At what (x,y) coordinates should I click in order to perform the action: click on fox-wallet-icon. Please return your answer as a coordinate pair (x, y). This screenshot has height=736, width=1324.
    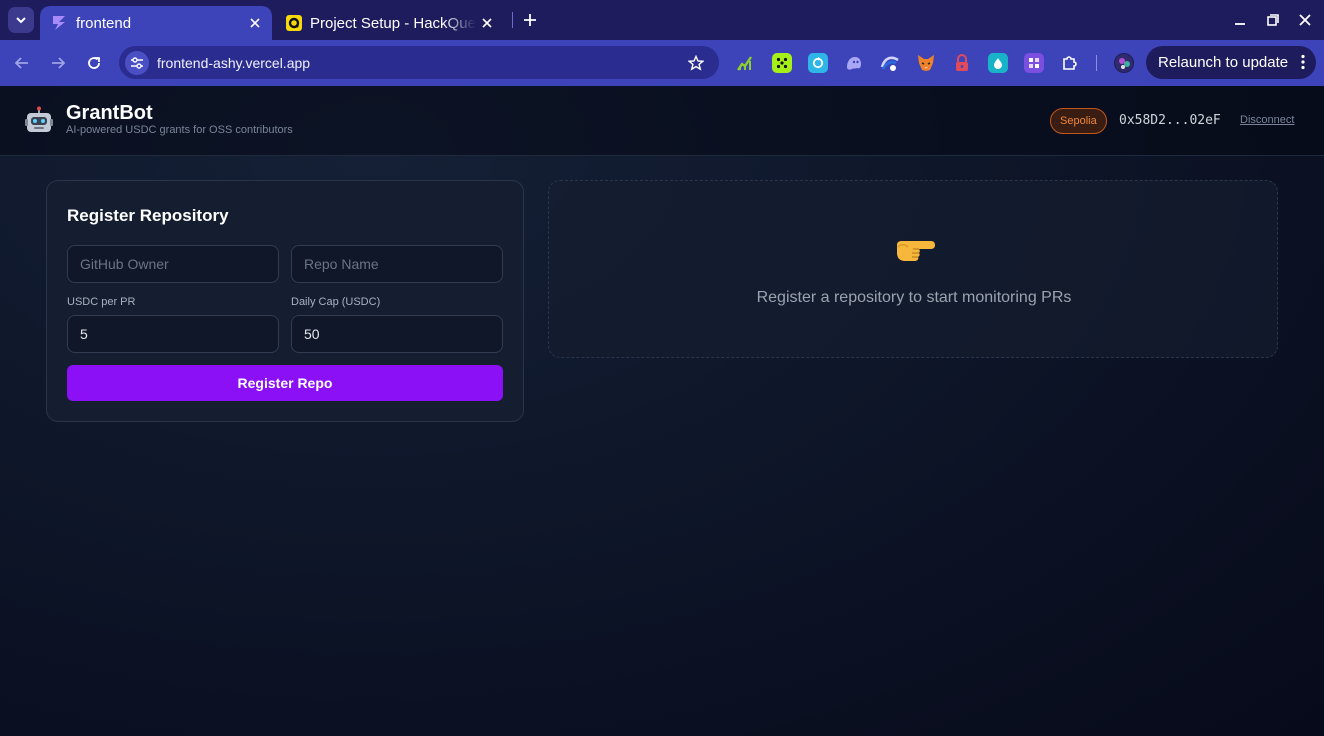
    Looking at the image, I should click on (926, 63).